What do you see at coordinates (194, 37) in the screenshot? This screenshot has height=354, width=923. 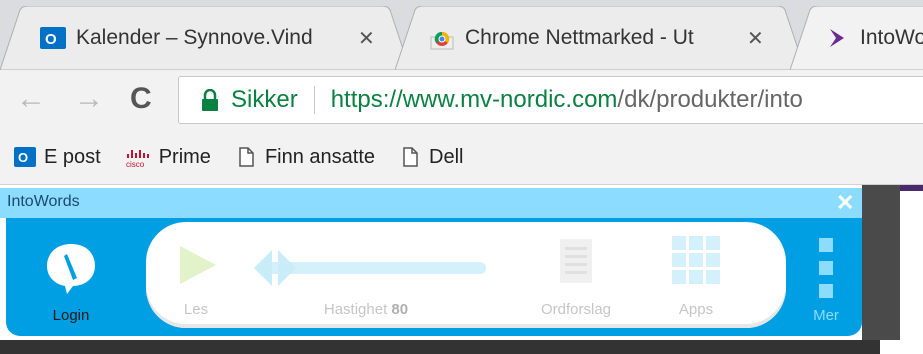 I see `tab-title: Kalender – Synnove.Vind` at bounding box center [194, 37].